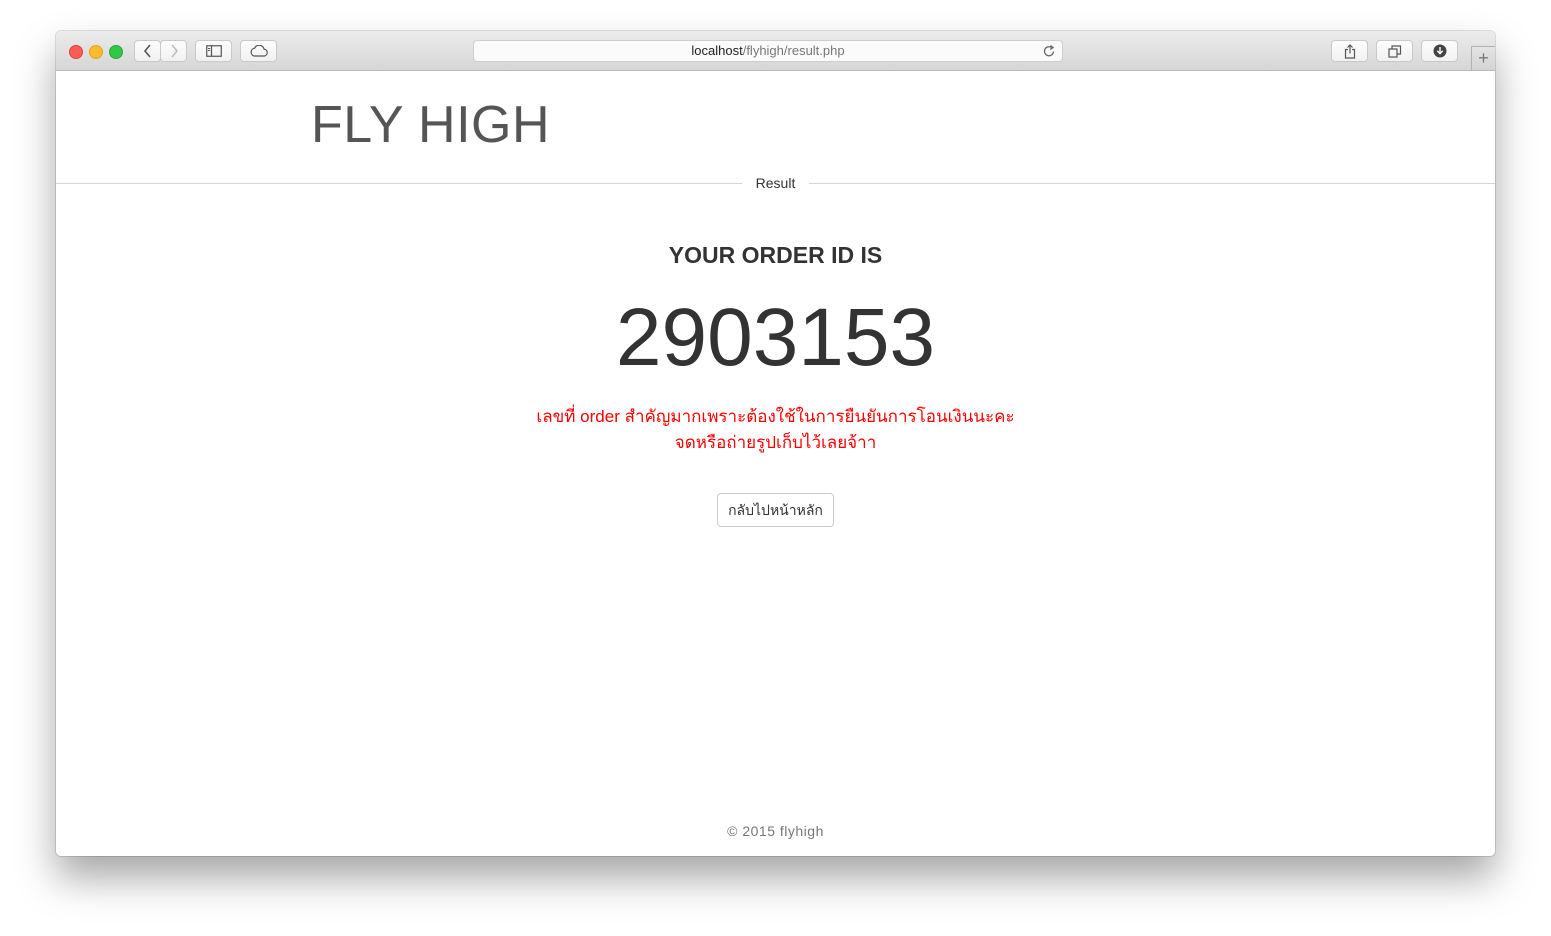 The height and width of the screenshot is (936, 1551). What do you see at coordinates (775, 831) in the screenshot?
I see `footer-copyright: © 2015 flyhigh` at bounding box center [775, 831].